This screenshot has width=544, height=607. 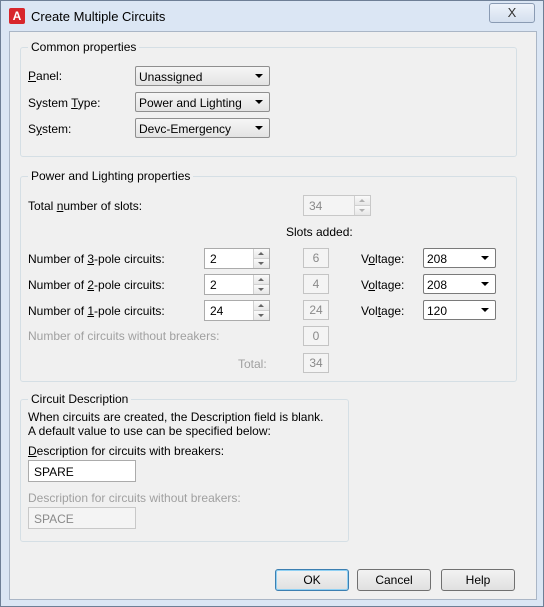 What do you see at coordinates (171, 77) in the screenshot?
I see `panel-value: Unassigned` at bounding box center [171, 77].